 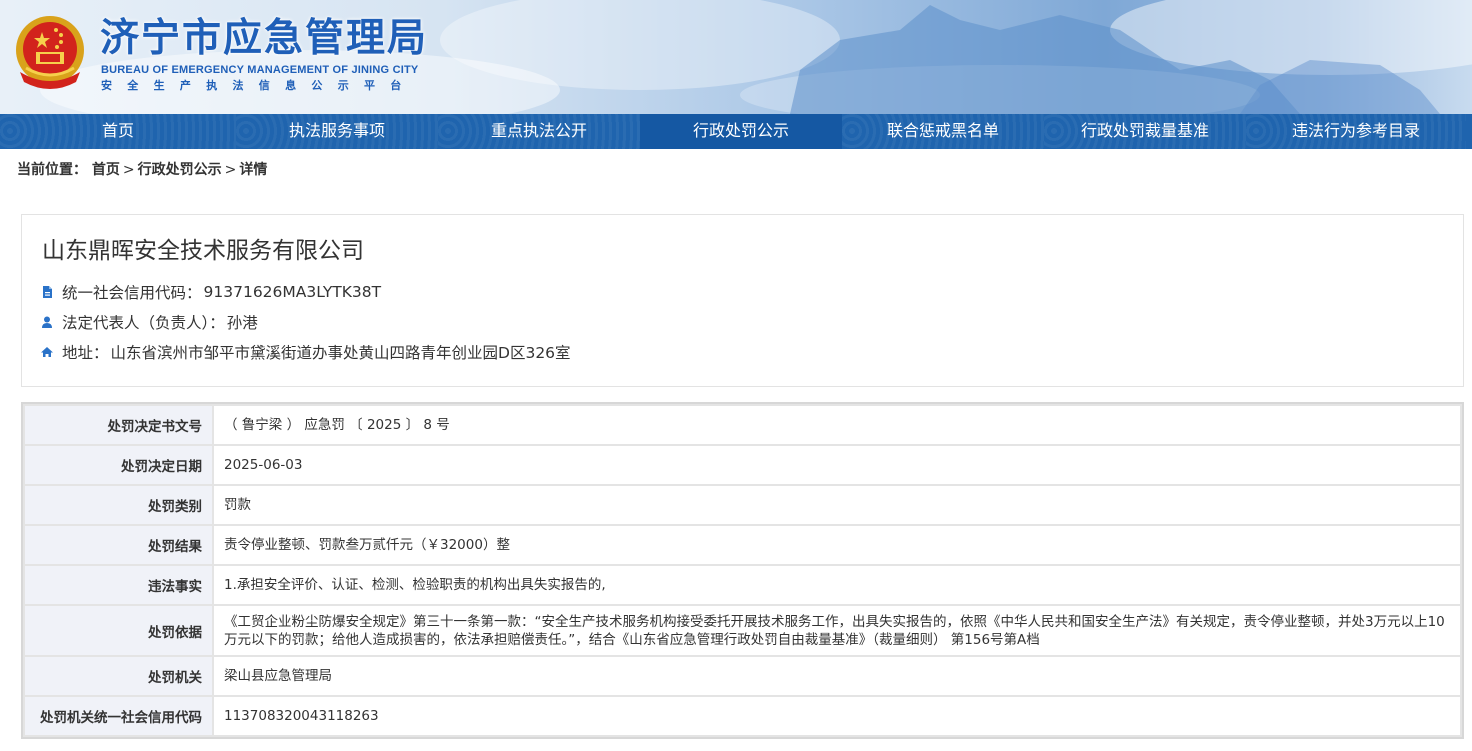 What do you see at coordinates (118, 716) in the screenshot?
I see `row-label: 处罚机关统一社会信用代码` at bounding box center [118, 716].